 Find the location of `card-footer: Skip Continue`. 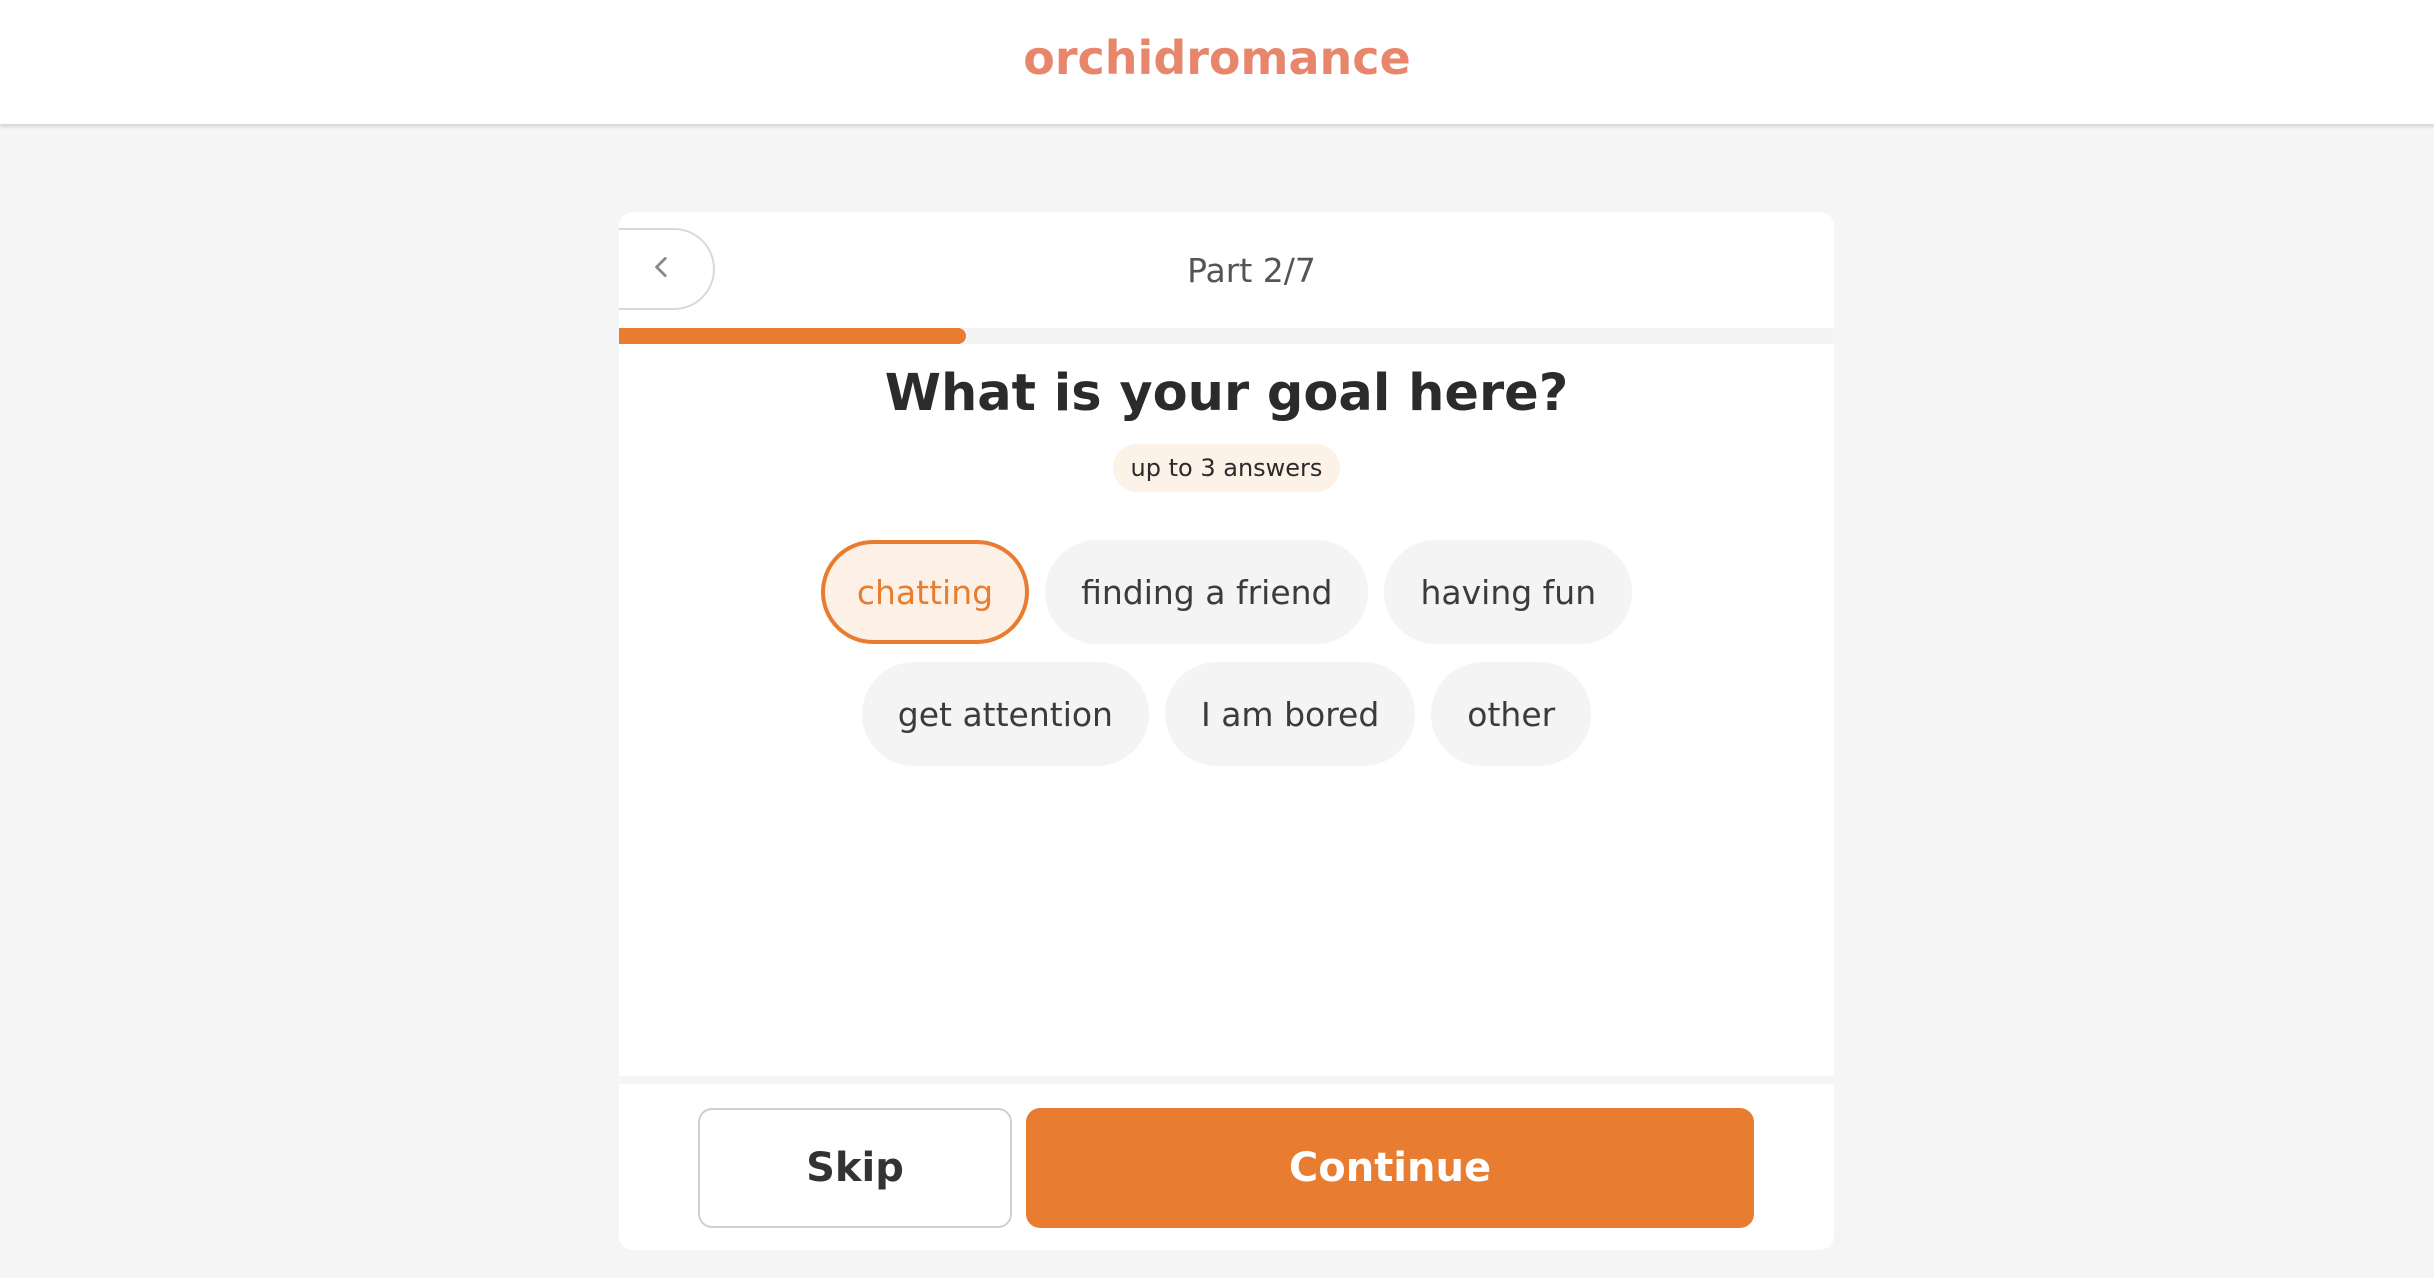

card-footer: Skip Continue is located at coordinates (1226, 1163).